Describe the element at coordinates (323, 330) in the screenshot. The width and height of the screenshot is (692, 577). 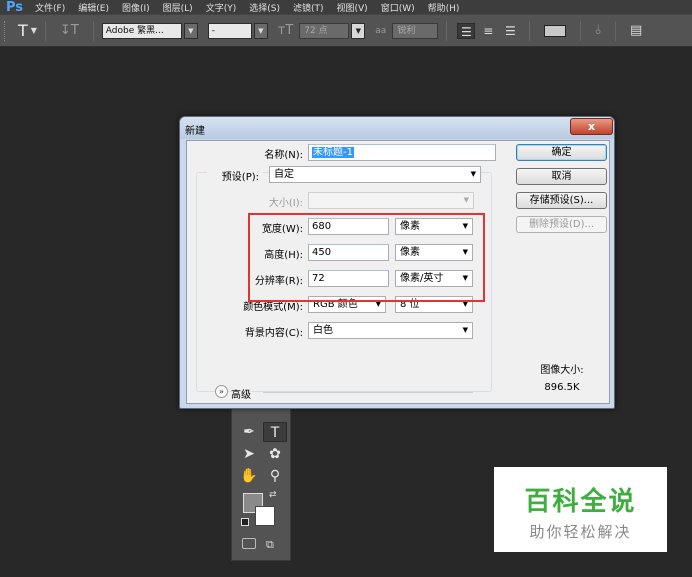
I see `background-value: 白色` at that location.